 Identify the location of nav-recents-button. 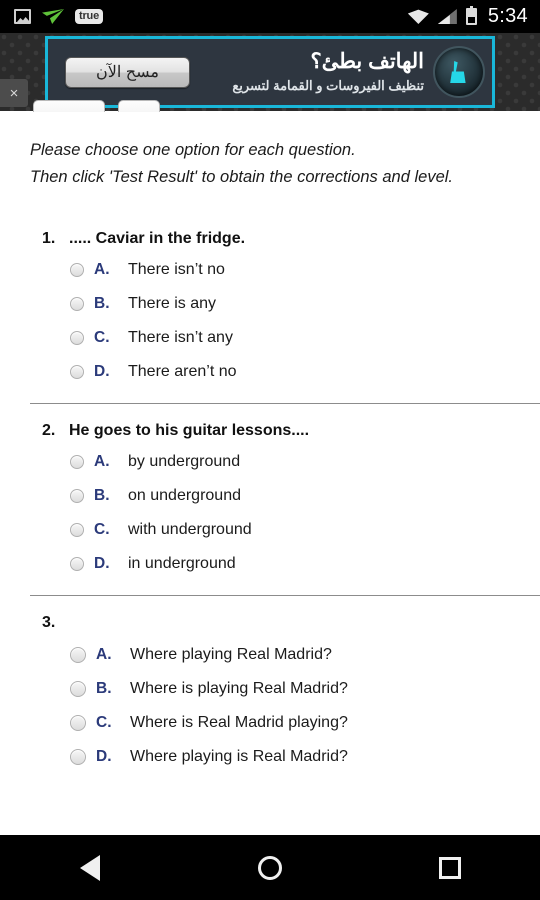
(450, 868).